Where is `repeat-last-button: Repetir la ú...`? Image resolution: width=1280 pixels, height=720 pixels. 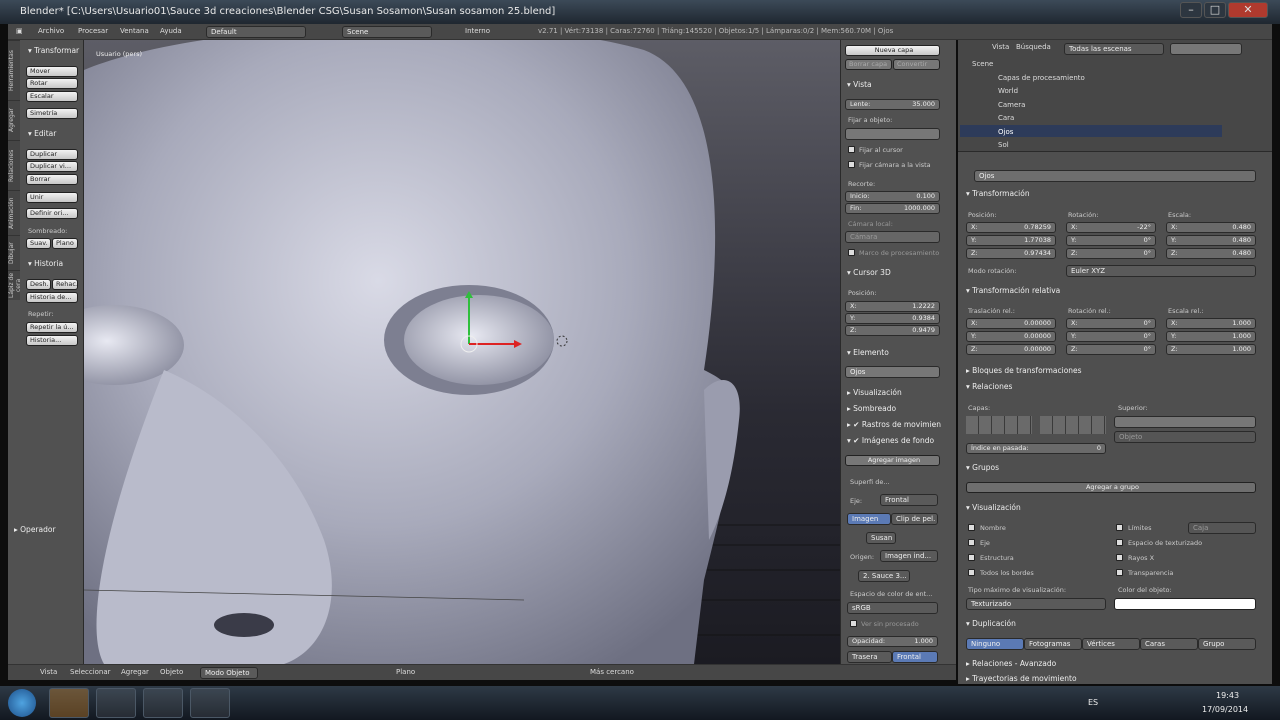 repeat-last-button: Repetir la ú... is located at coordinates (52, 327).